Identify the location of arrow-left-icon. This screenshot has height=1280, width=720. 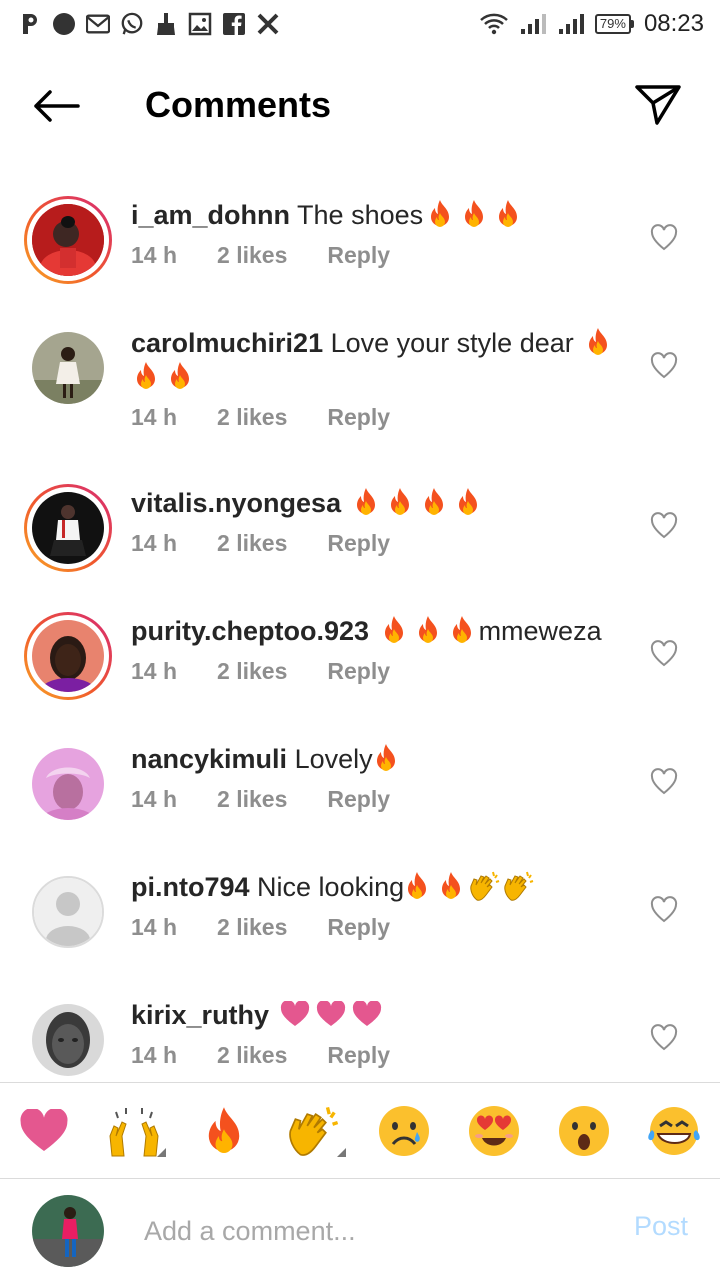
(57, 106).